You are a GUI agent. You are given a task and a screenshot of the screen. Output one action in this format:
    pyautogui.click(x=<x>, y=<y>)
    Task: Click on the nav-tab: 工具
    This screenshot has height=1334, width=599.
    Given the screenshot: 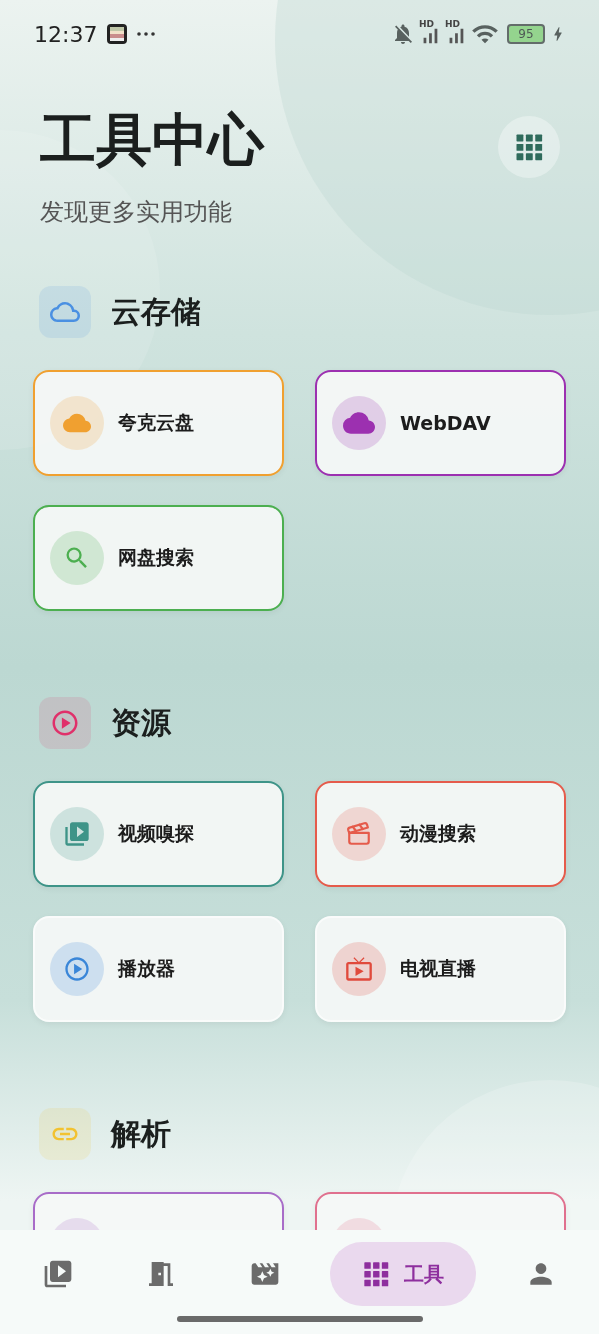 What is the action you would take?
    pyautogui.click(x=402, y=1274)
    